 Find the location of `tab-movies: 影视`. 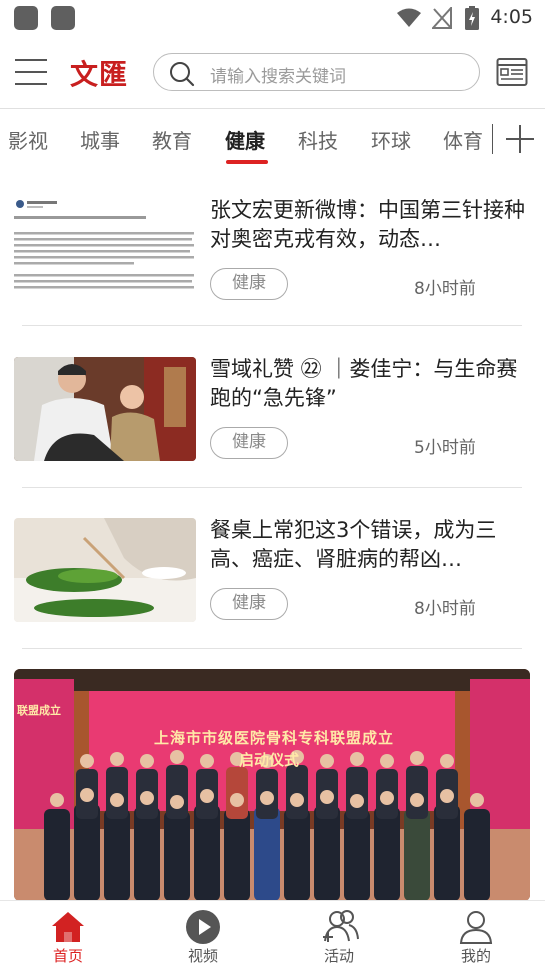

tab-movies: 影视 is located at coordinates (28, 139).